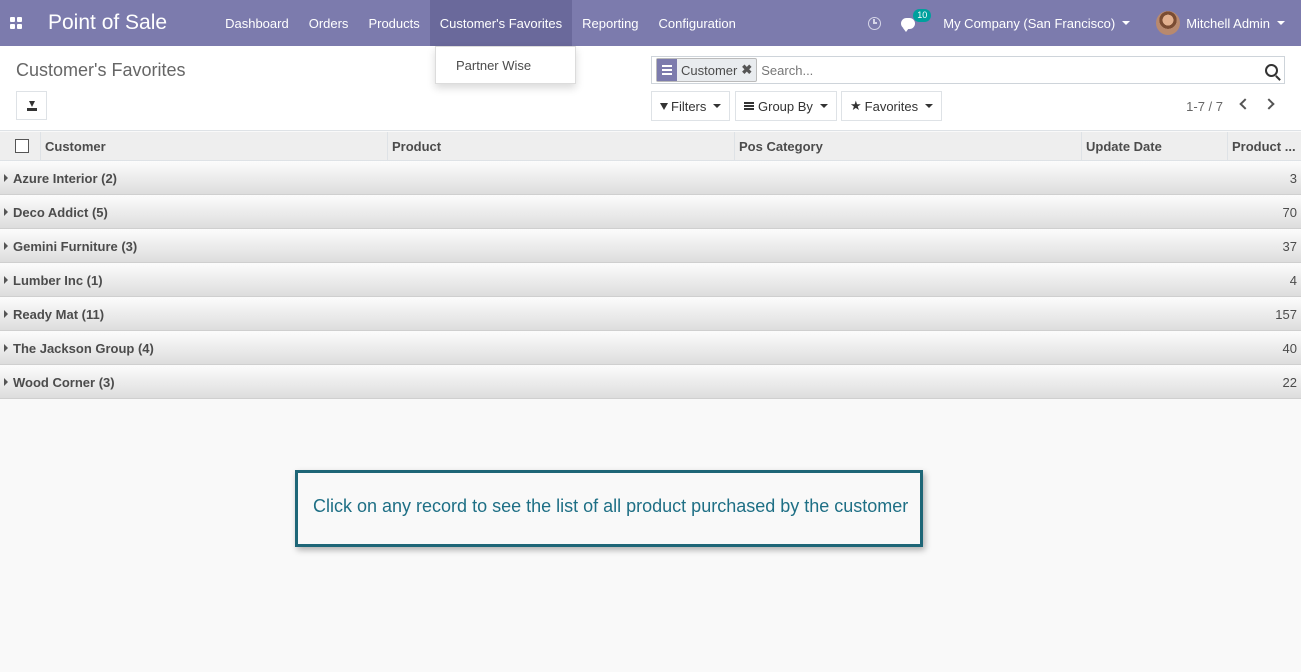 The image size is (1301, 672). What do you see at coordinates (60, 212) in the screenshot?
I see `group-label: Deco Addict (5)` at bounding box center [60, 212].